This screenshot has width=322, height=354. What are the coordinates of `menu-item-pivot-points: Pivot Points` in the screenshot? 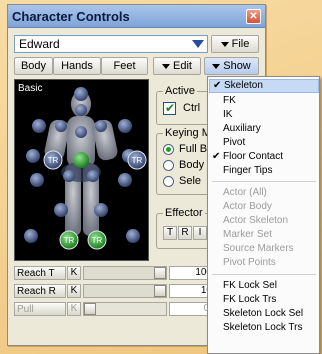 It's located at (264, 263).